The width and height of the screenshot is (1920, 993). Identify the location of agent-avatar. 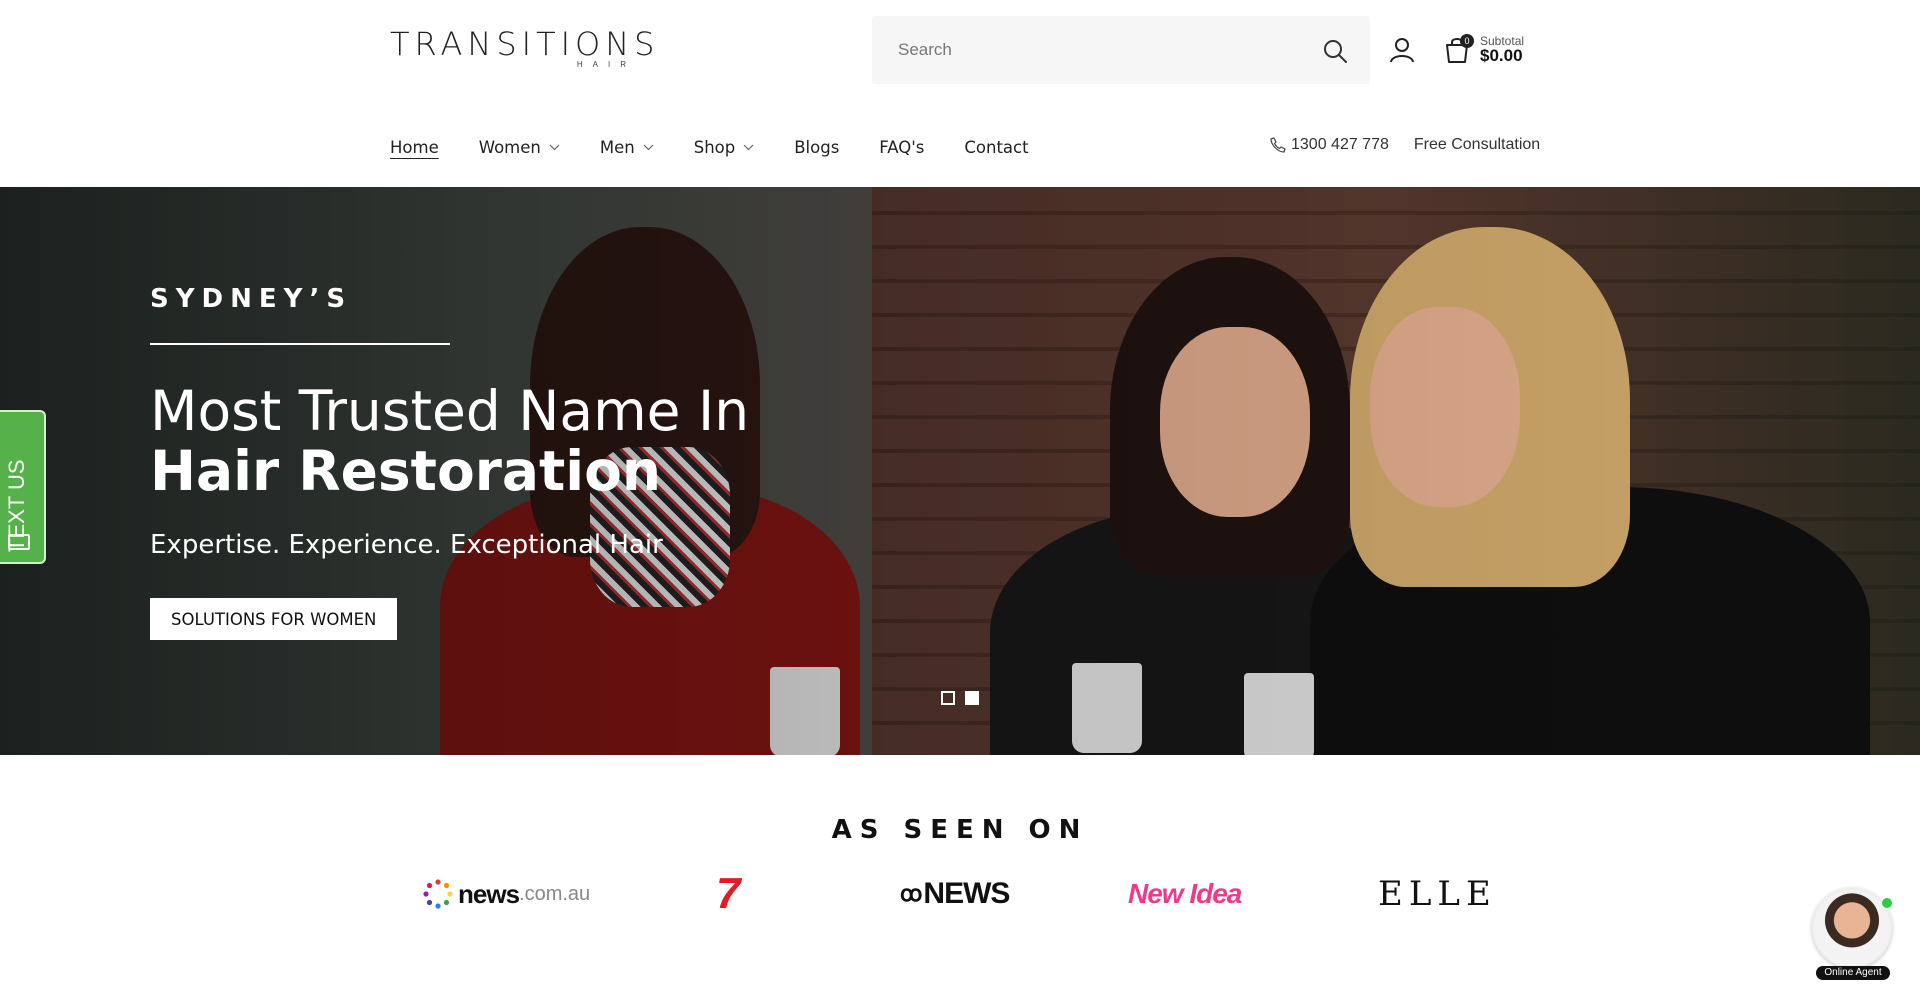
(1852, 928).